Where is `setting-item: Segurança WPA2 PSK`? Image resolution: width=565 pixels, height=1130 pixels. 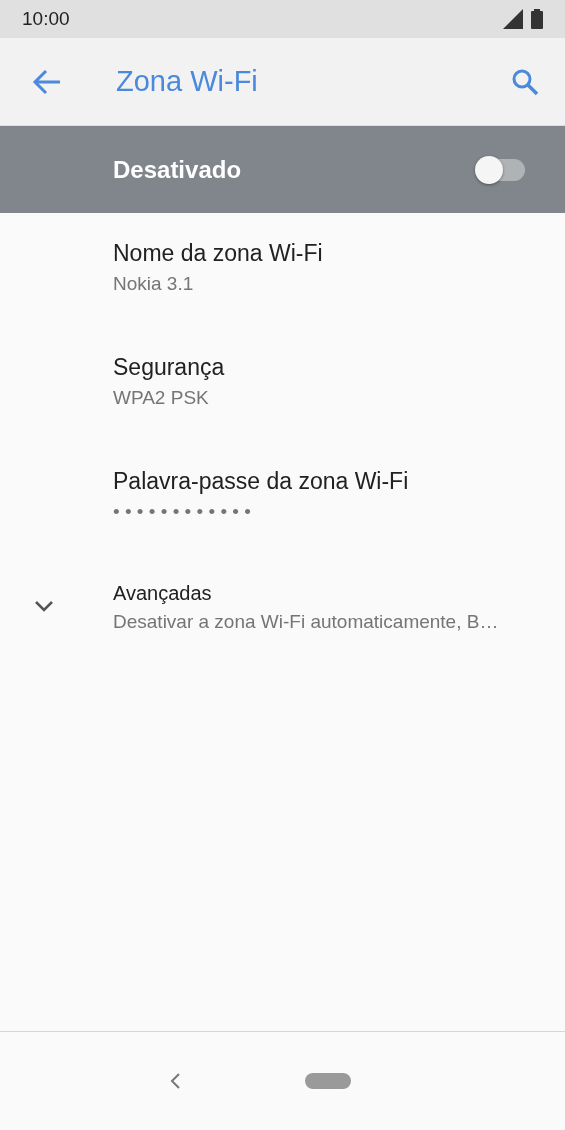 setting-item: Segurança WPA2 PSK is located at coordinates (282, 411).